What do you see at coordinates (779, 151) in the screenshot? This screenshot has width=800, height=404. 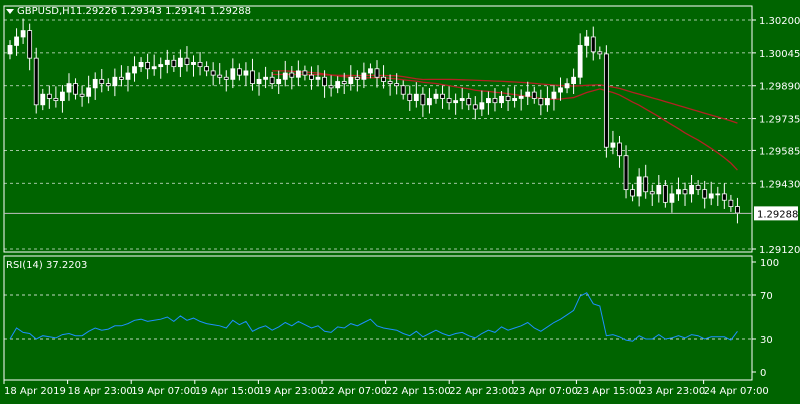 I see `price-tick-label: 1.29585` at bounding box center [779, 151].